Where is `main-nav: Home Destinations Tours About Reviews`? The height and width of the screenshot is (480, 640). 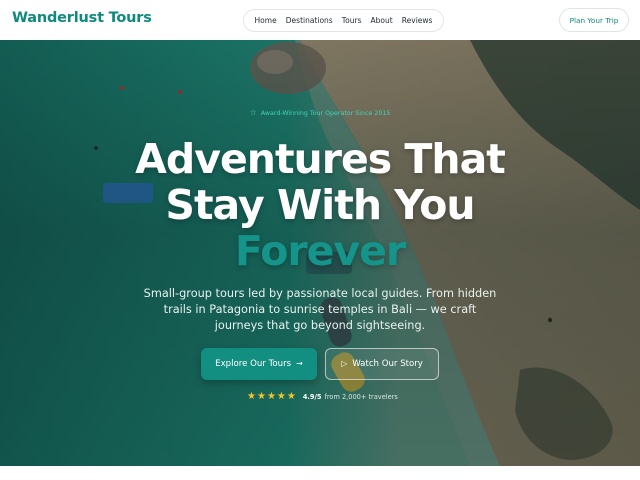
main-nav: Home Destinations Tours About Reviews is located at coordinates (343, 20).